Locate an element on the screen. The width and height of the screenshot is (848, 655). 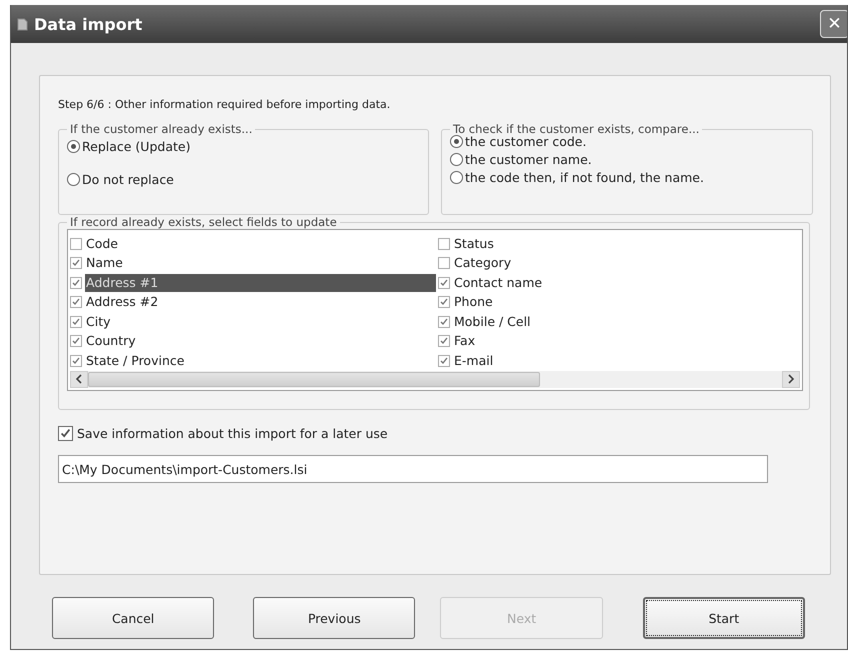
scroll-right-button is located at coordinates (791, 379).